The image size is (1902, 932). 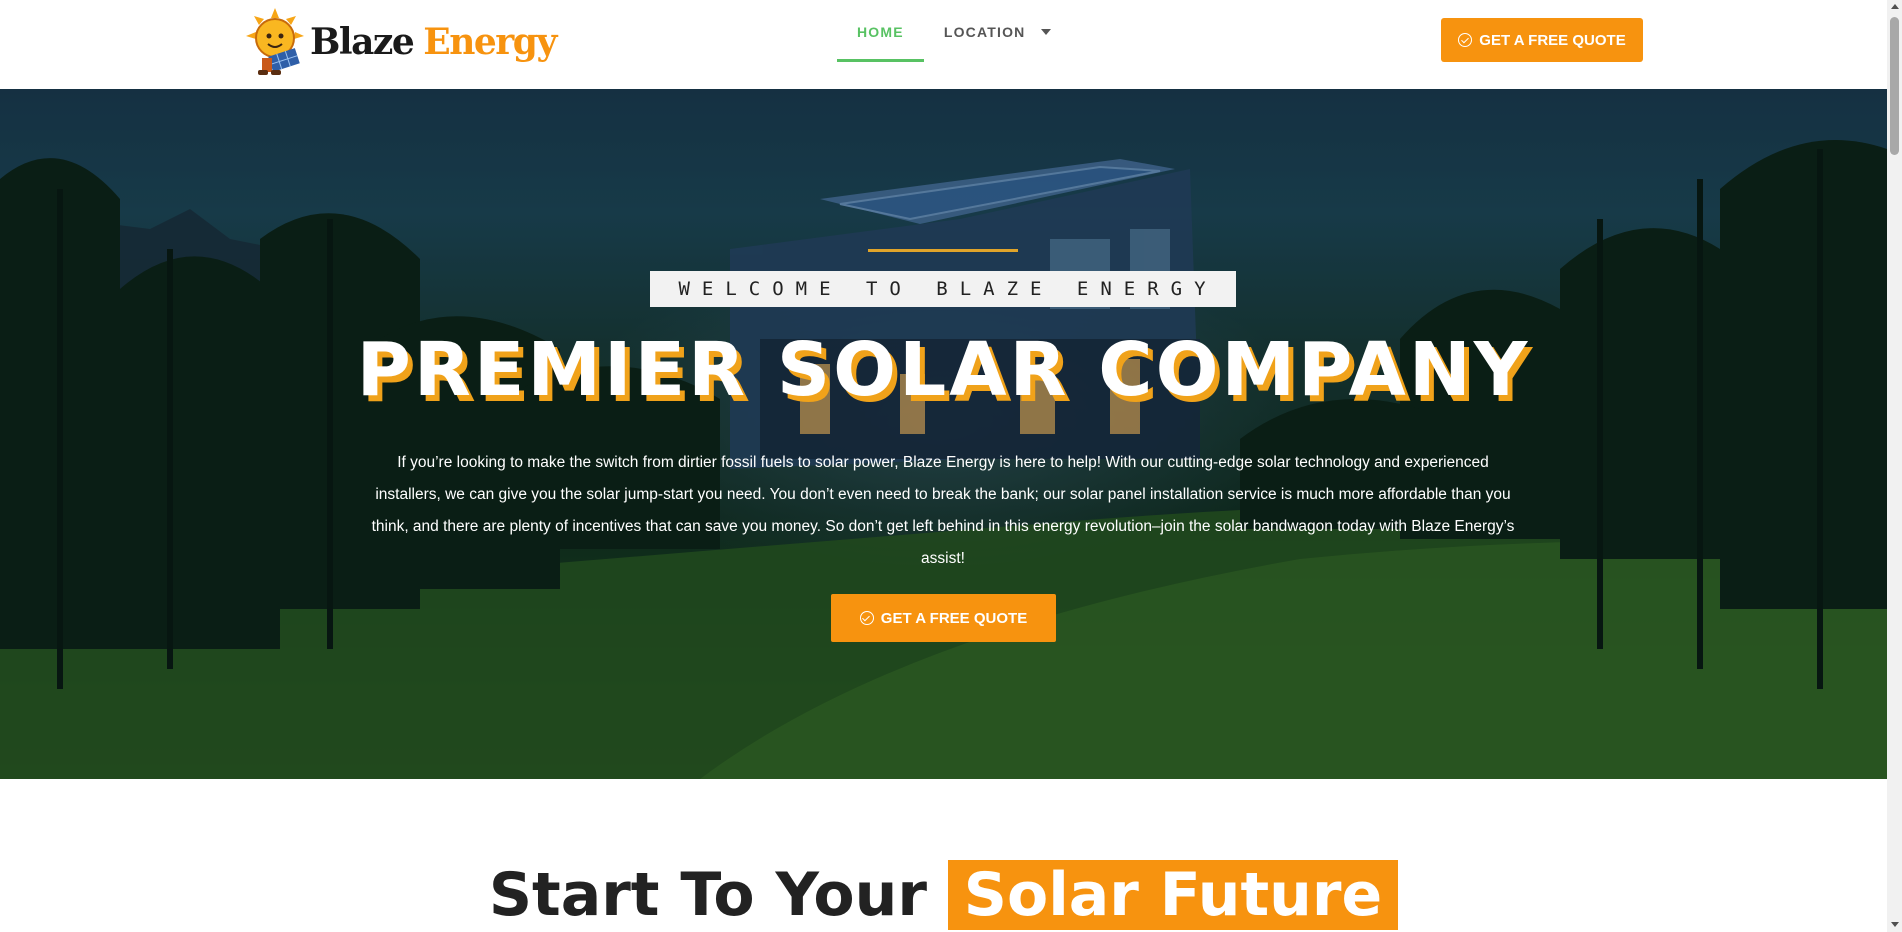 I want to click on nav-item-location-label: LOCATION, so click(x=984, y=32).